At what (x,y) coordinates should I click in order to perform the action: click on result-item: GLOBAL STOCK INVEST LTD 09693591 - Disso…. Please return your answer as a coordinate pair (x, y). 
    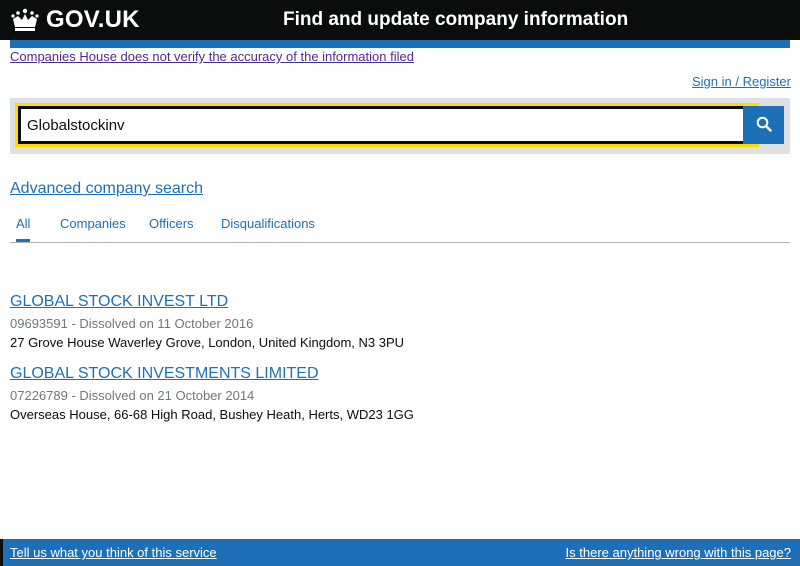
    Looking at the image, I should click on (400, 322).